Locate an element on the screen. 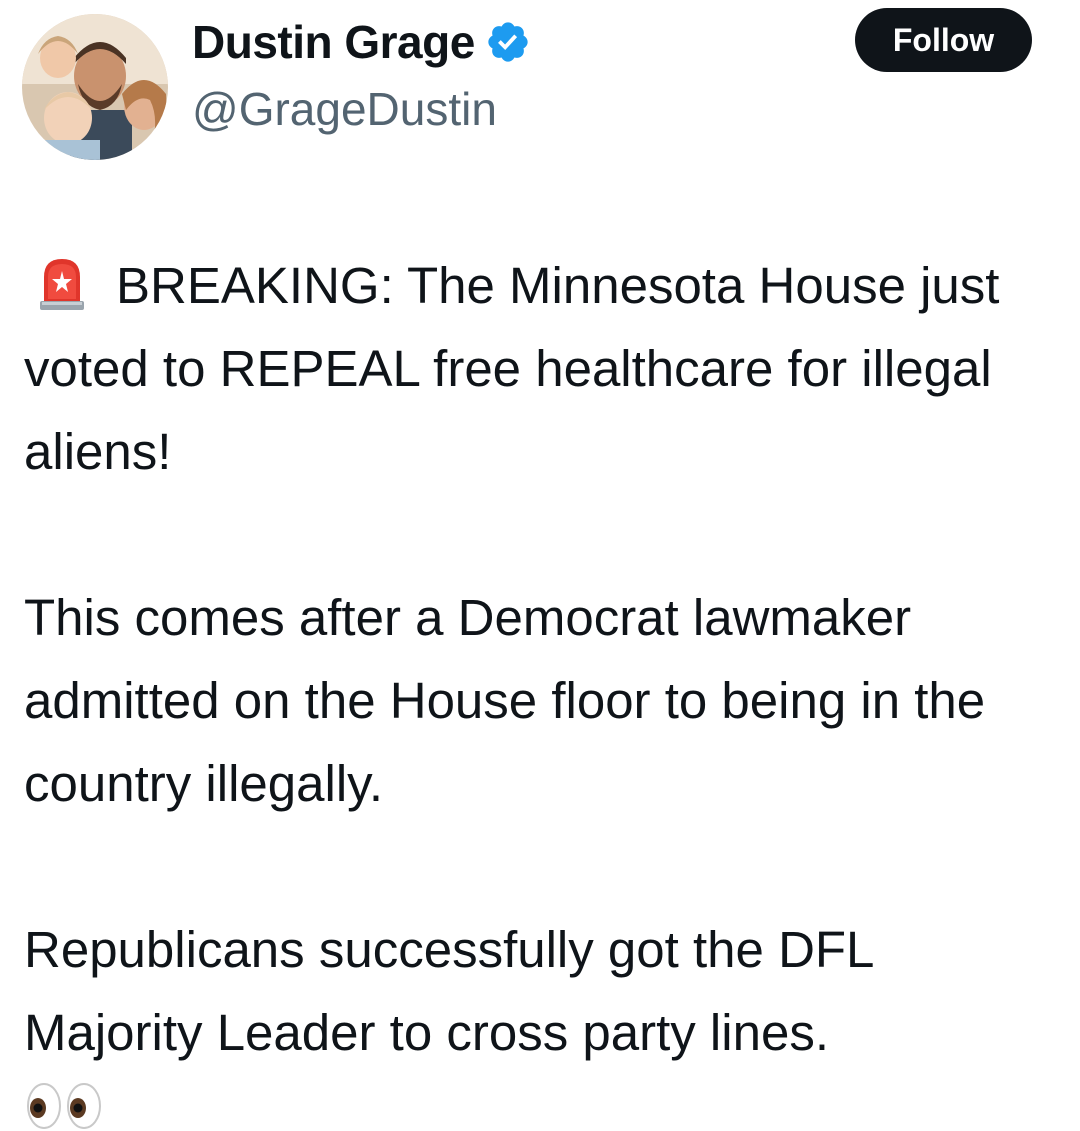  avatar is located at coordinates (95, 87).